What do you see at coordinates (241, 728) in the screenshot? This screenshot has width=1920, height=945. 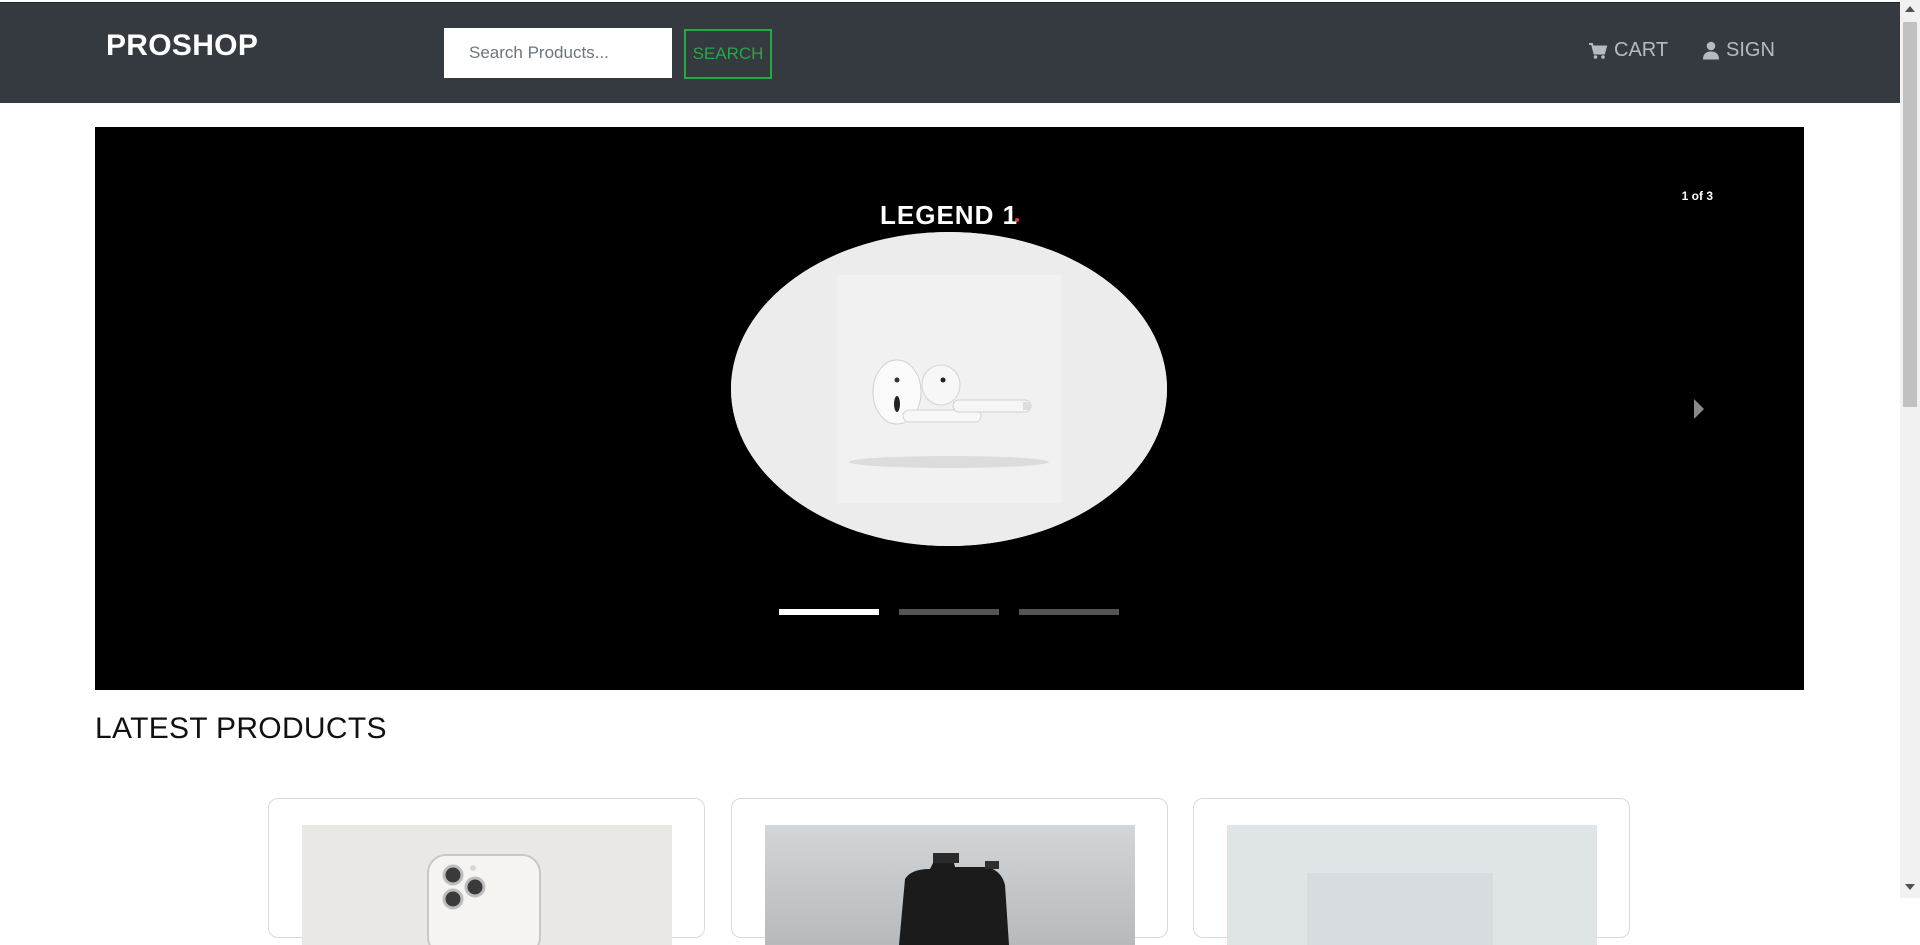 I see `latest-products-heading: LATEST PRODUCTS` at bounding box center [241, 728].